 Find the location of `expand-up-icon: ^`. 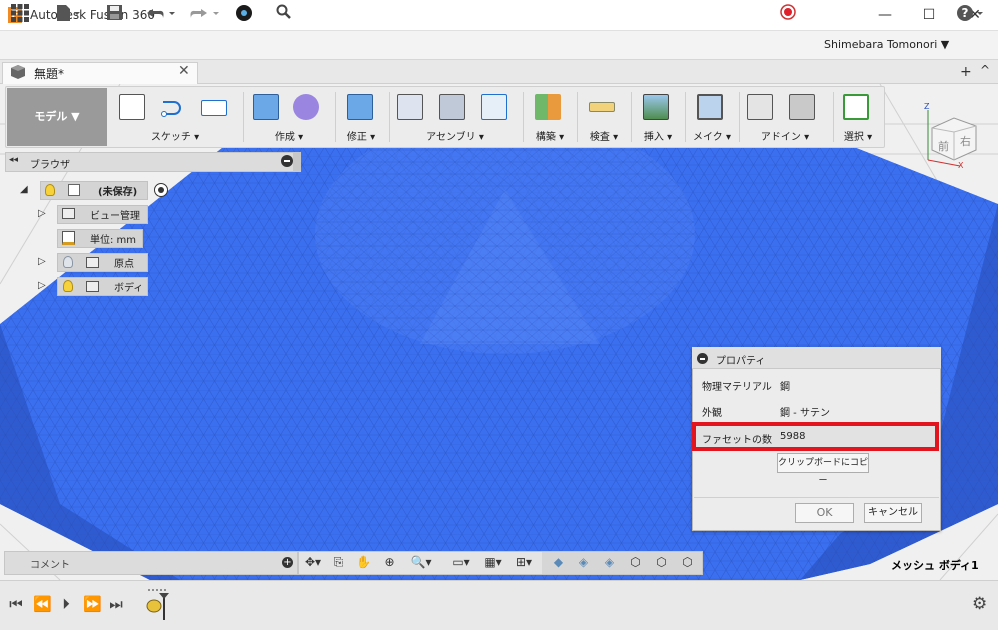

expand-up-icon: ^ is located at coordinates (985, 70).